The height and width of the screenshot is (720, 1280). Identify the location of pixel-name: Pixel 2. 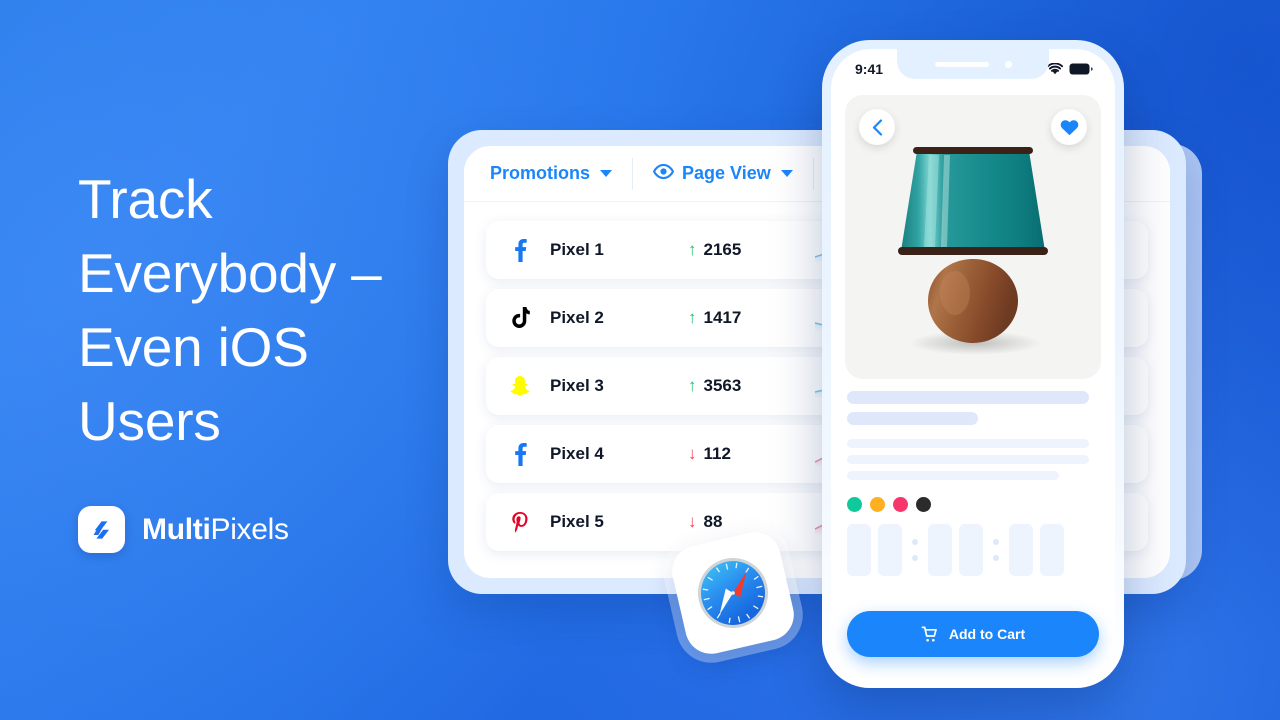
(577, 317).